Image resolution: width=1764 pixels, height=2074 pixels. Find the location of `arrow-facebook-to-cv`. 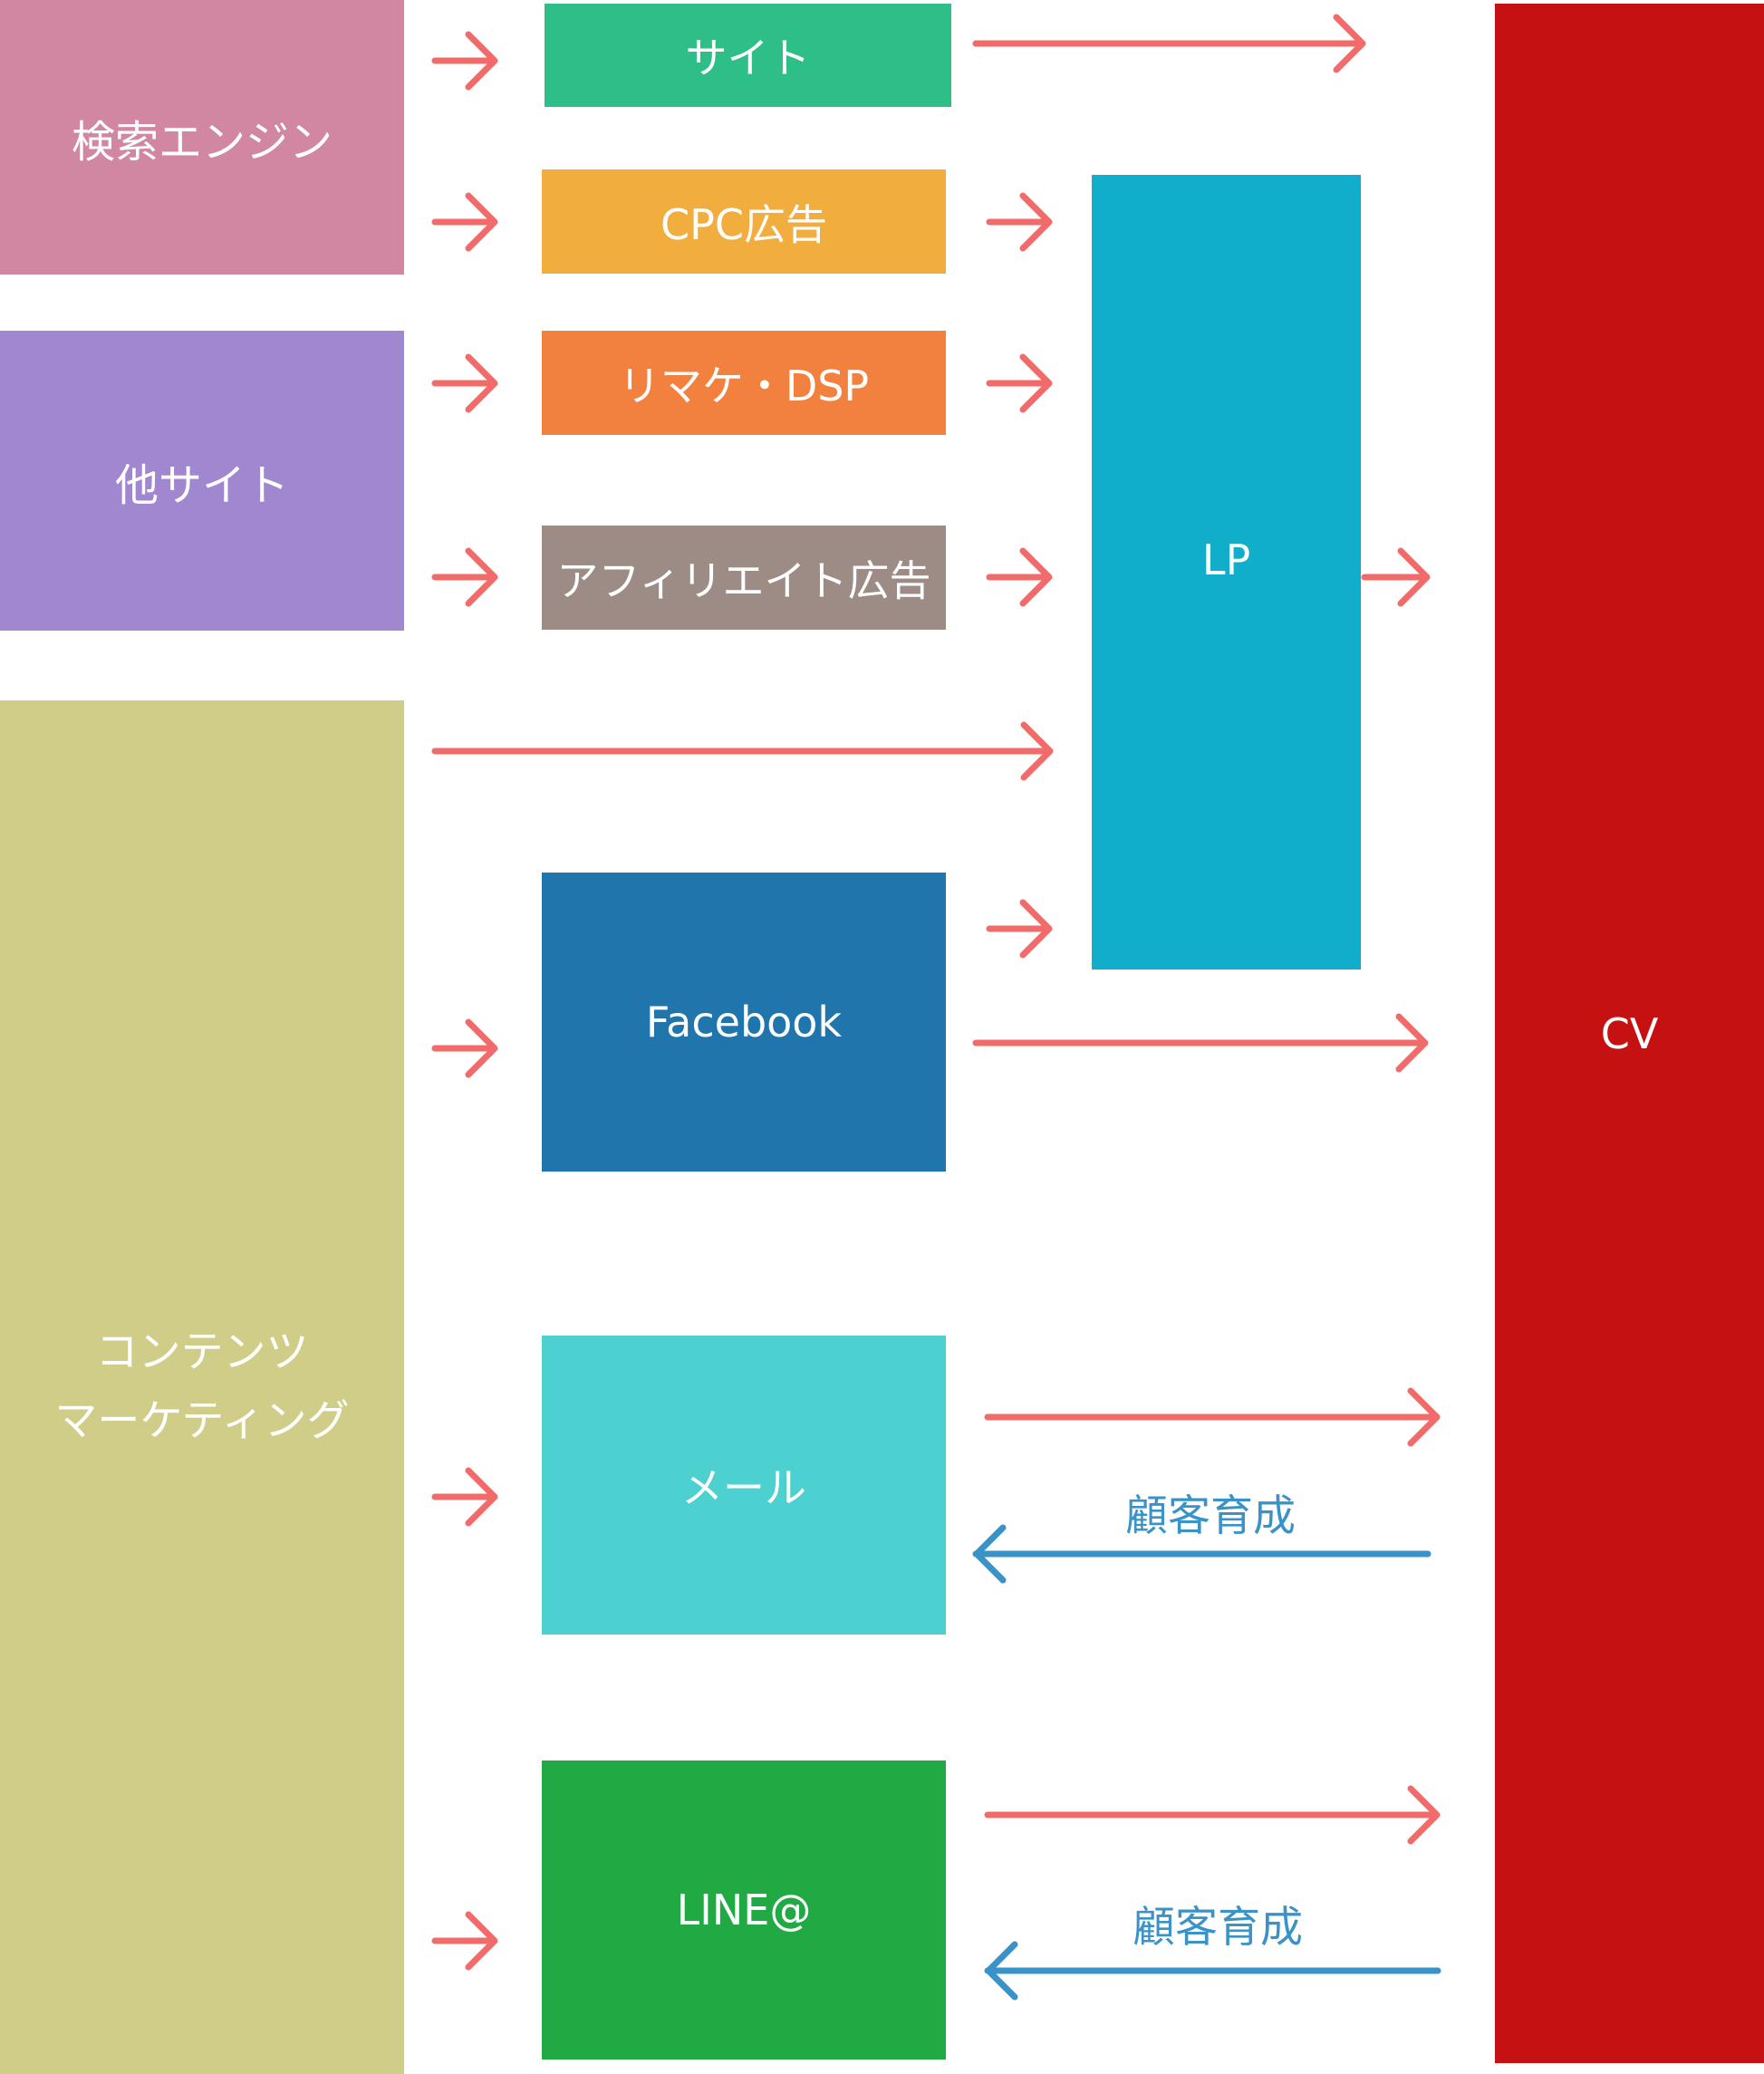

arrow-facebook-to-cv is located at coordinates (1200, 1043).